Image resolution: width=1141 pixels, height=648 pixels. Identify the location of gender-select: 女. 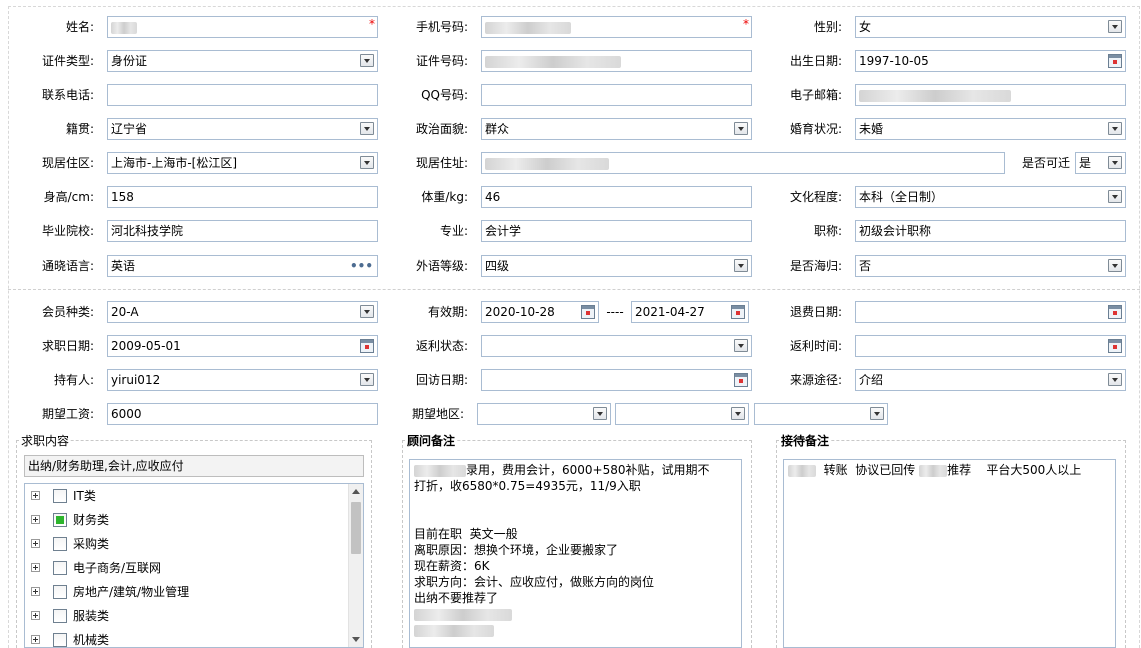
(990, 27).